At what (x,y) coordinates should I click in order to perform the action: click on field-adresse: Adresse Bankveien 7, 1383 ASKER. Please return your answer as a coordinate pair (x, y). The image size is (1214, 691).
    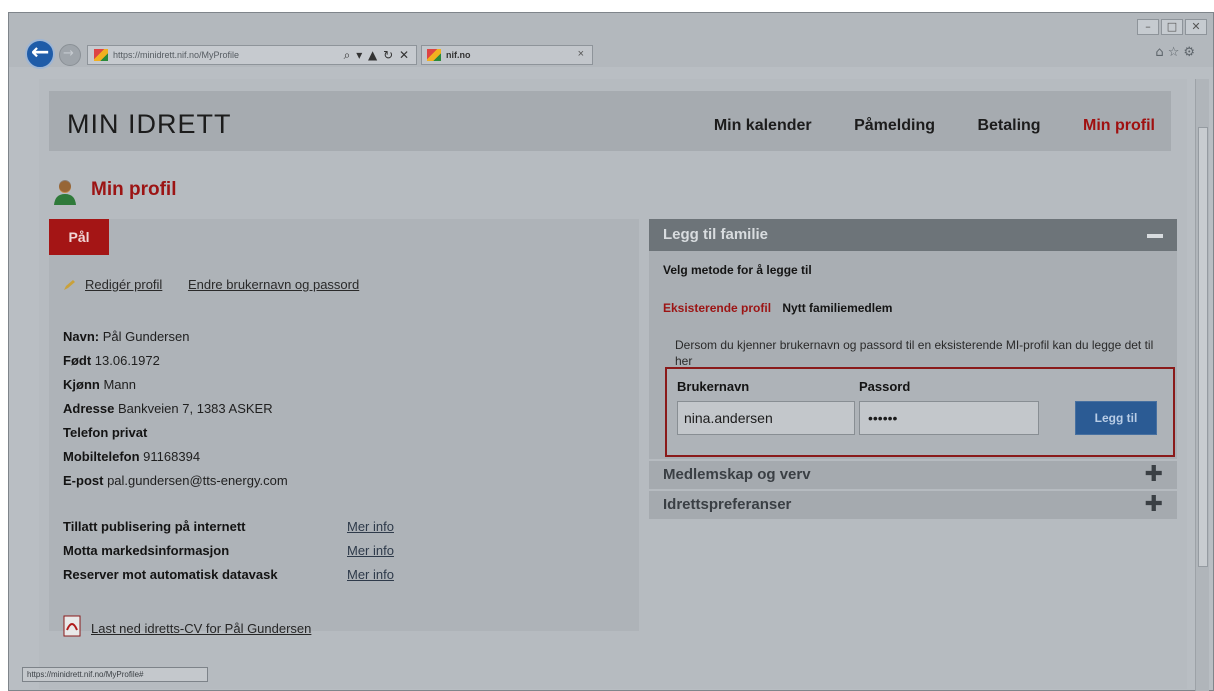
    Looking at the image, I should click on (168, 408).